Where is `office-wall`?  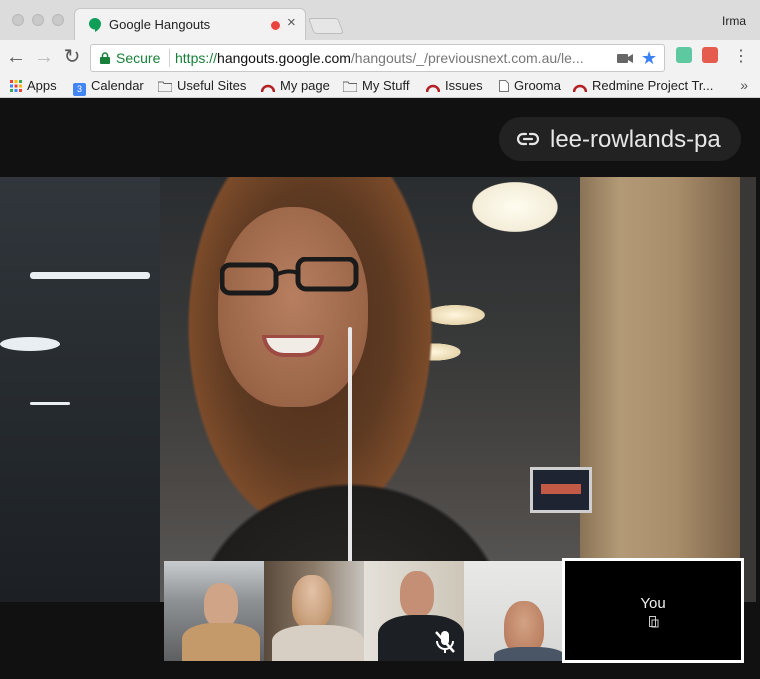
office-wall is located at coordinates (748, 389).